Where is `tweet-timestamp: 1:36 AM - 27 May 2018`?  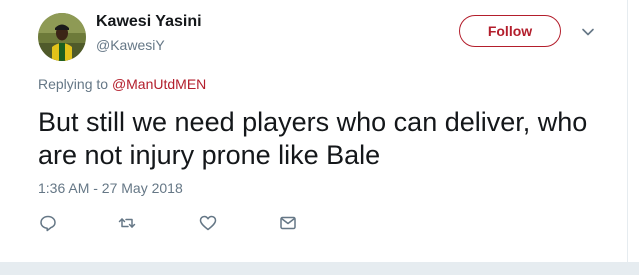 tweet-timestamp: 1:36 AM - 27 May 2018 is located at coordinates (110, 188).